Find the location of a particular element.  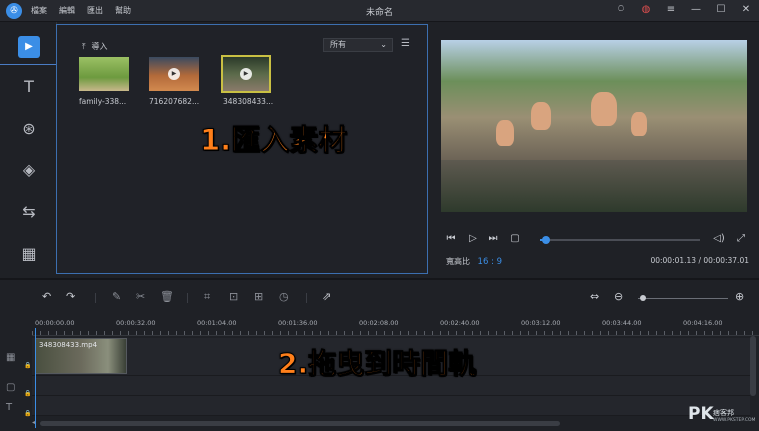

ruler-label: 00:02:40.00 is located at coordinates (460, 323).